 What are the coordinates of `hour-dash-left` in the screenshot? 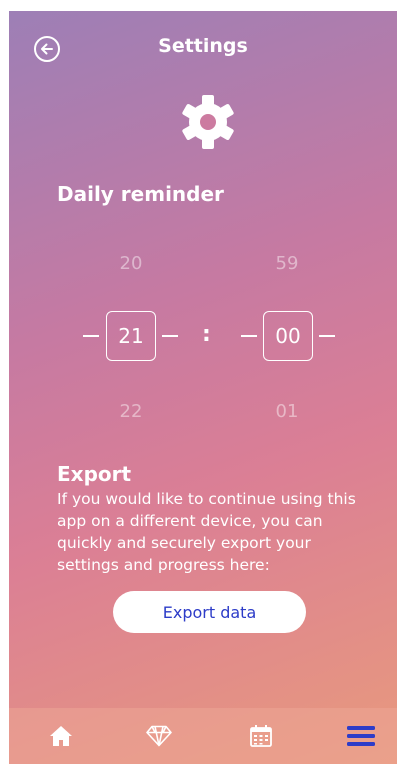 It's located at (91, 336).